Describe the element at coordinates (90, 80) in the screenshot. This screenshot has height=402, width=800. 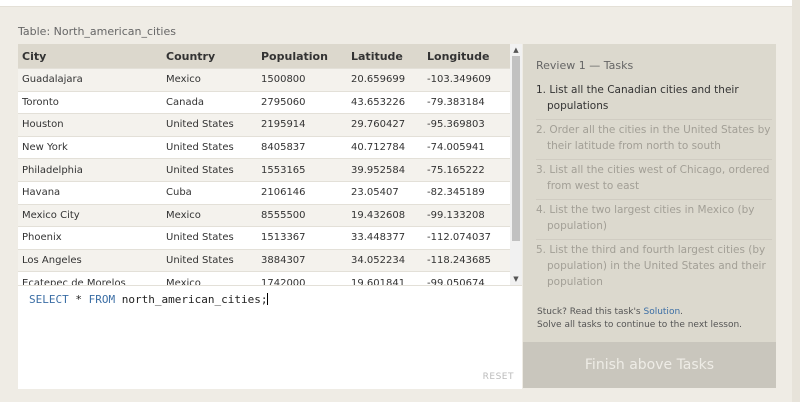
I see `cell-city: Guadalajara` at that location.